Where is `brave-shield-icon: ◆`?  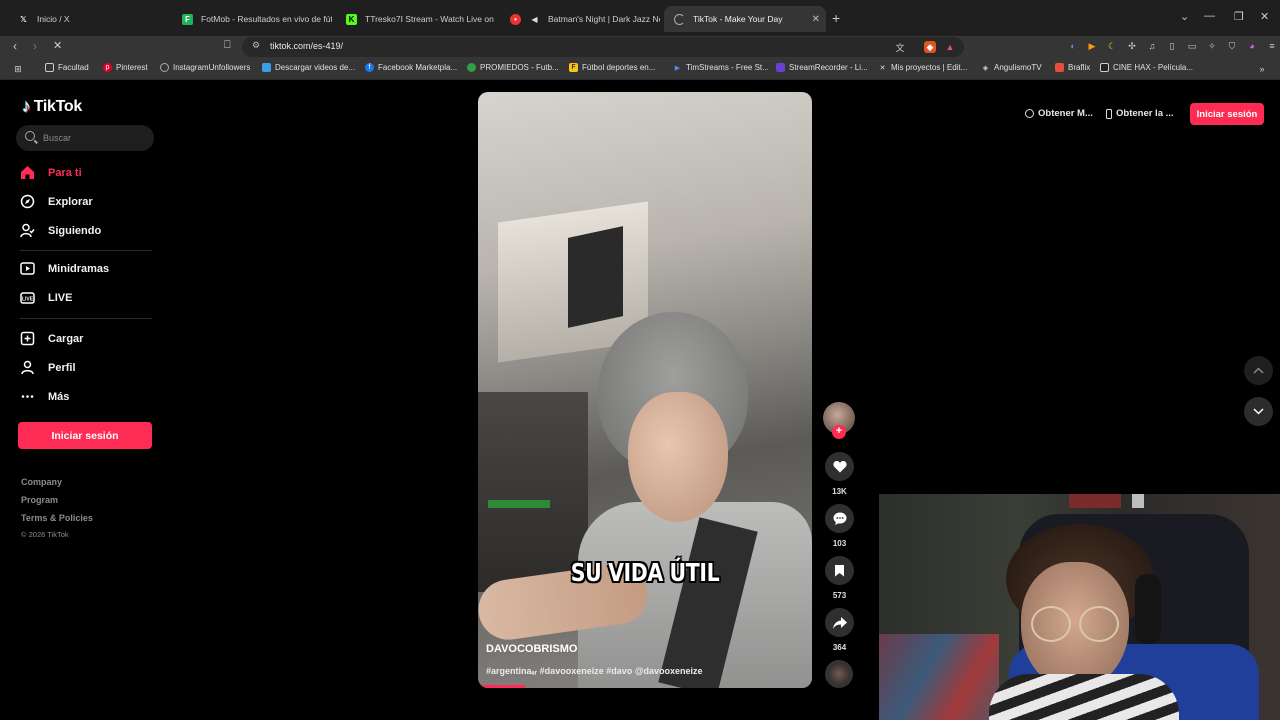
brave-shield-icon: ◆ is located at coordinates (930, 47).